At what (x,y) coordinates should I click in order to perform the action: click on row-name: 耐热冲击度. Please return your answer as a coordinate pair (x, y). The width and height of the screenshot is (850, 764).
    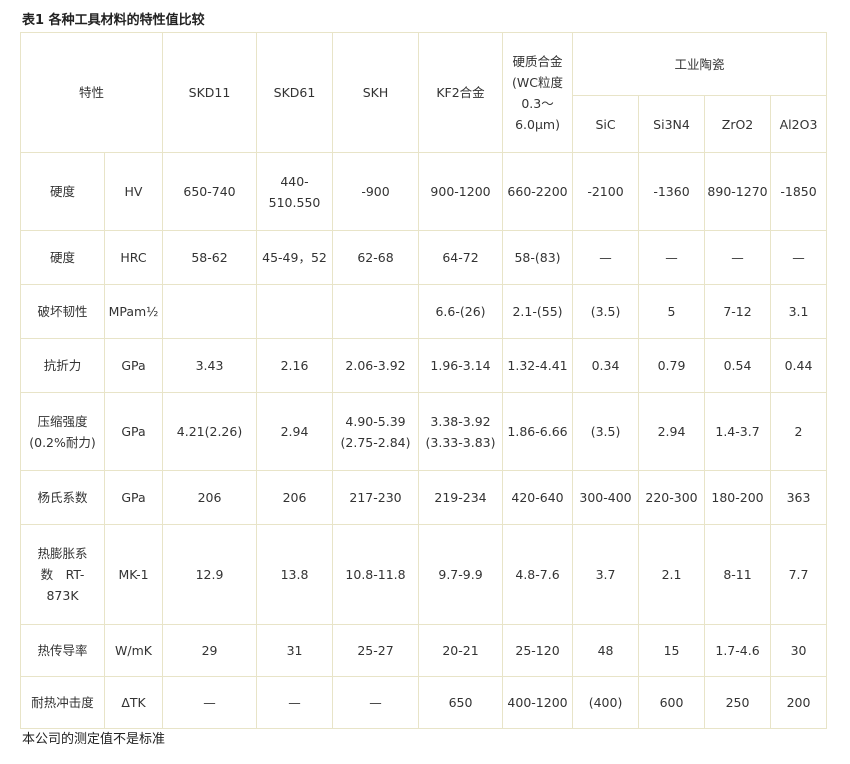
    Looking at the image, I should click on (62, 702).